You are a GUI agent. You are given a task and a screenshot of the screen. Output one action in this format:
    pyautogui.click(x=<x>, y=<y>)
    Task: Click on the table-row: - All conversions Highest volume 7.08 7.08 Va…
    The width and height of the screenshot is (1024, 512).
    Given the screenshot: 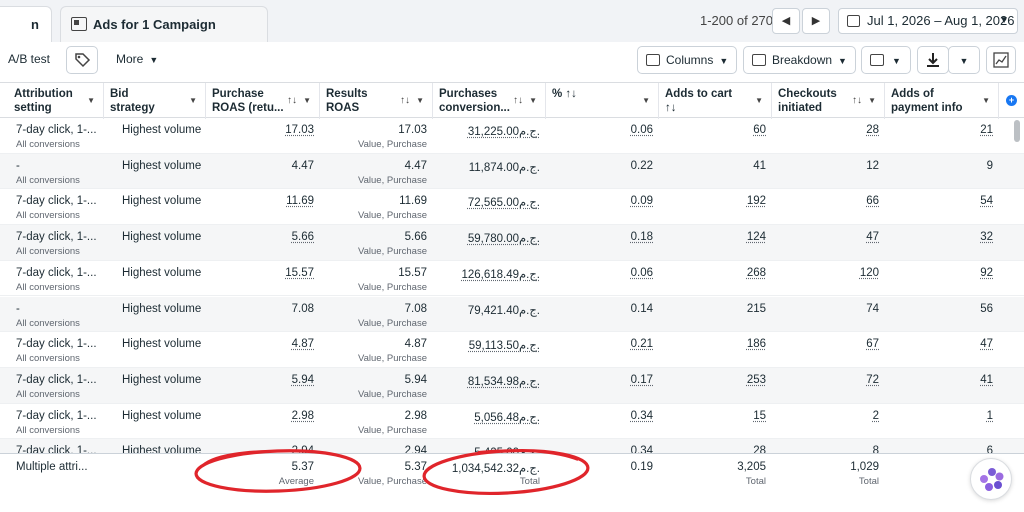 What is the action you would take?
    pyautogui.click(x=512, y=314)
    